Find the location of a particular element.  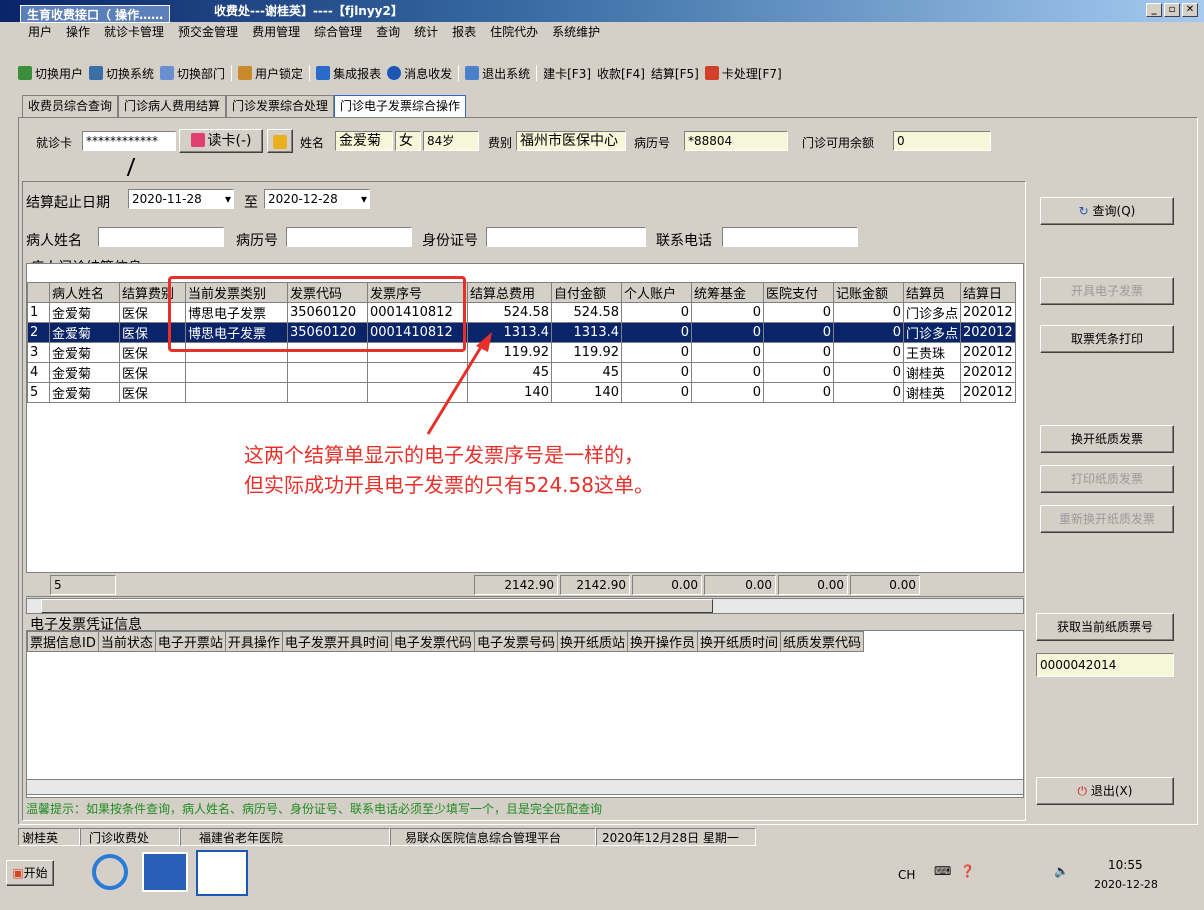

menu-general: 综合管理 is located at coordinates (338, 32).